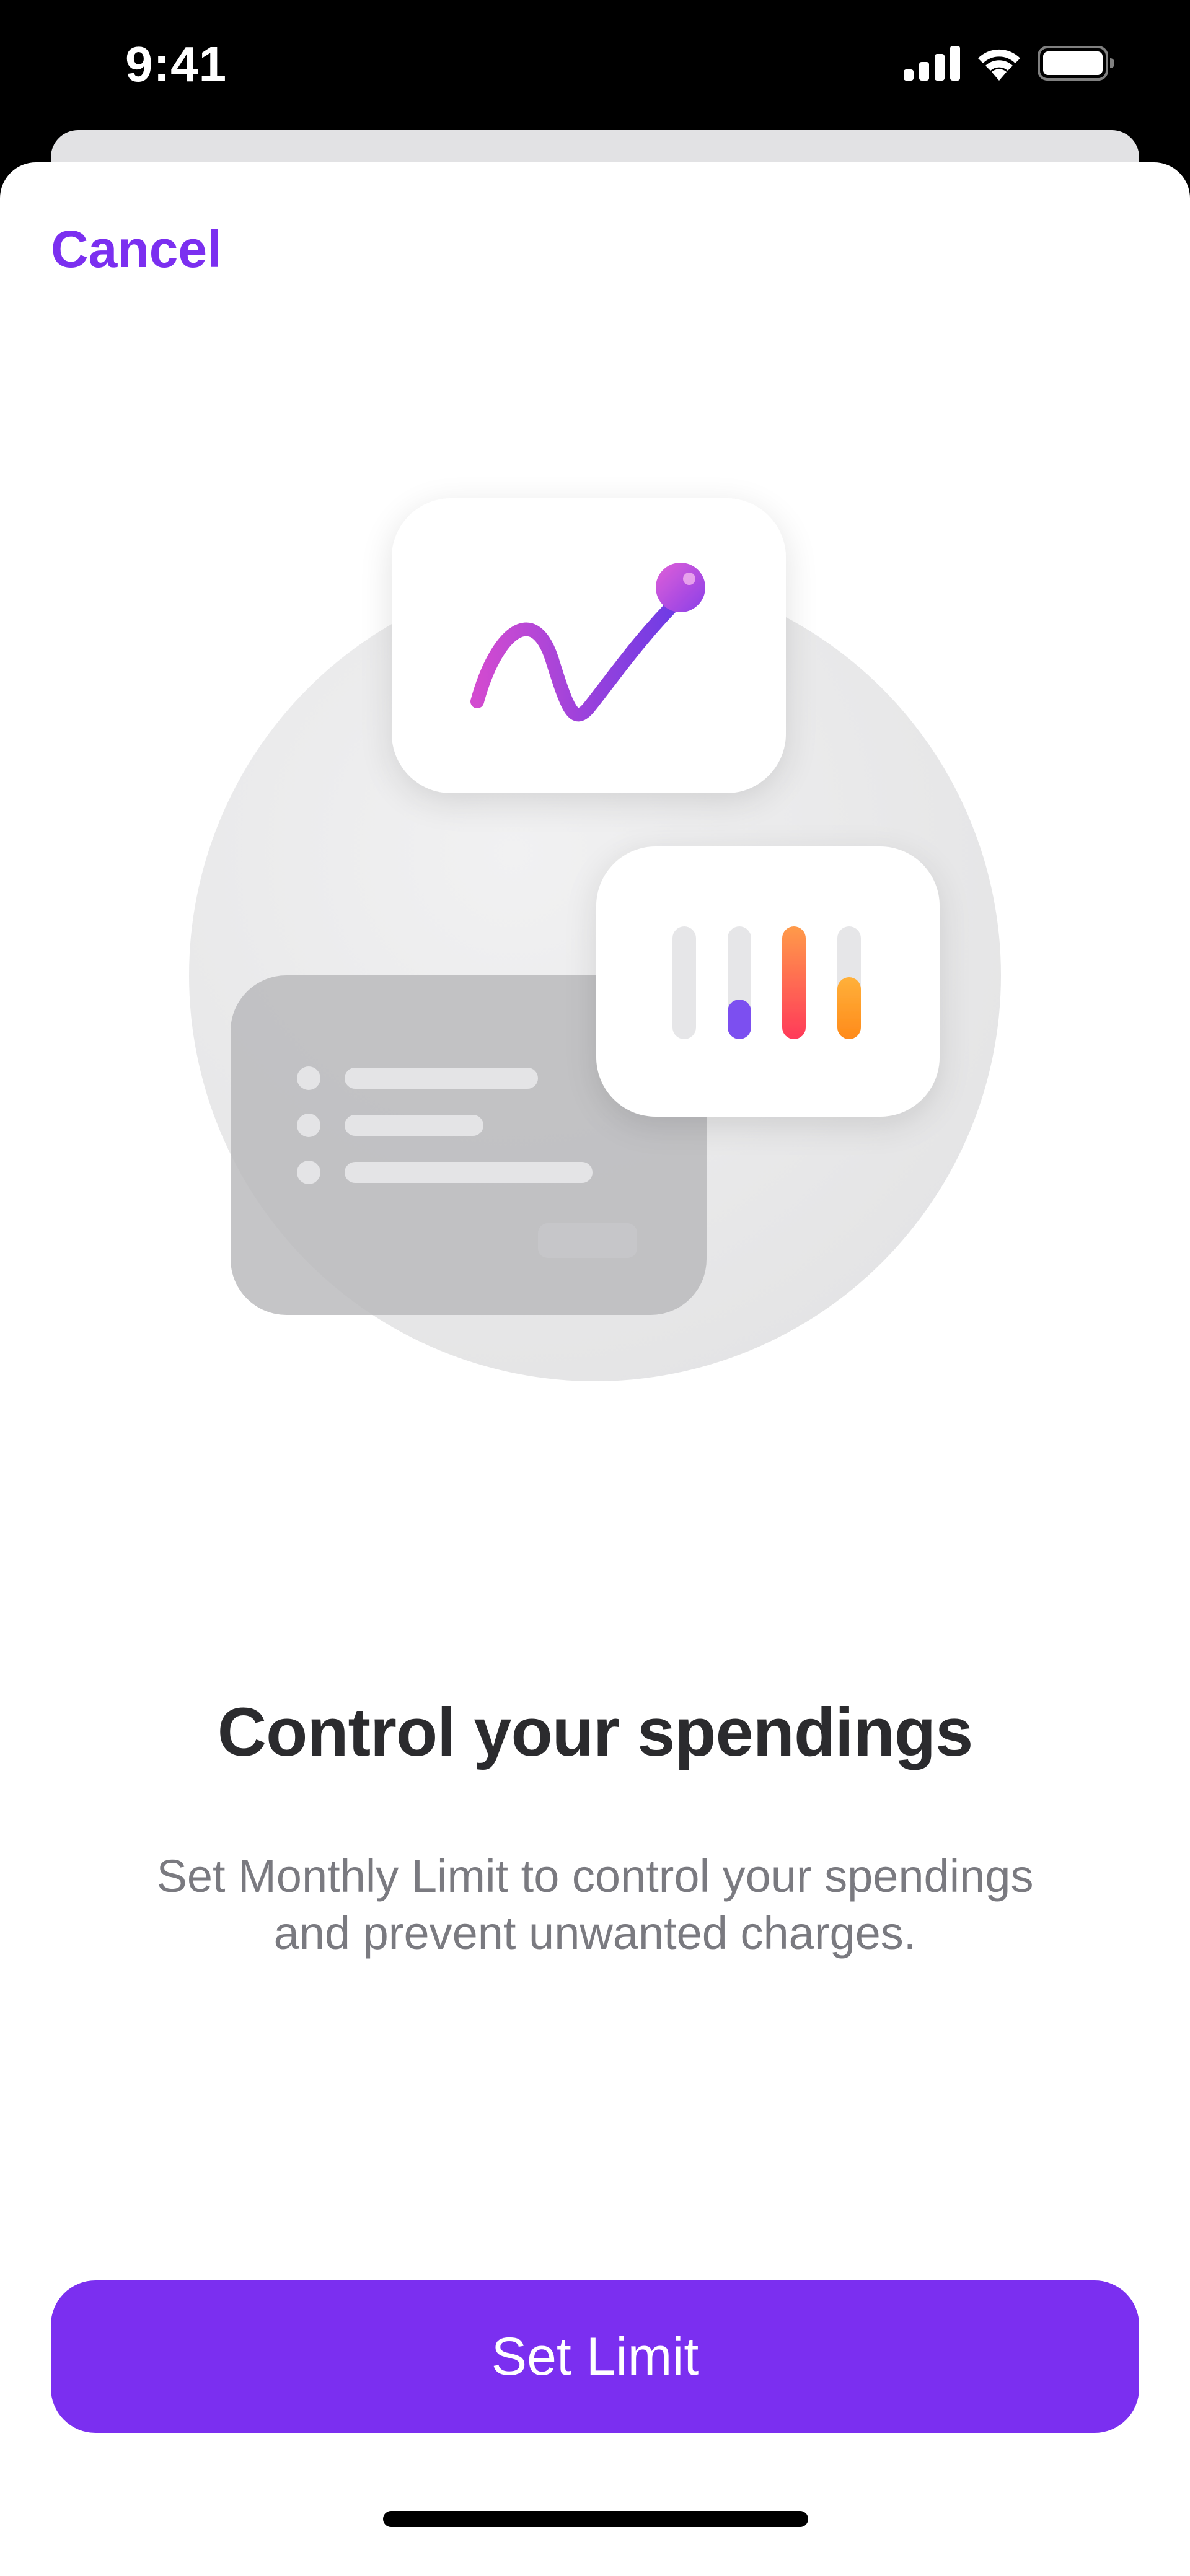  Describe the element at coordinates (595, 1933) in the screenshot. I see `subtitle-line-2: and prevent unwanted charges.` at that location.